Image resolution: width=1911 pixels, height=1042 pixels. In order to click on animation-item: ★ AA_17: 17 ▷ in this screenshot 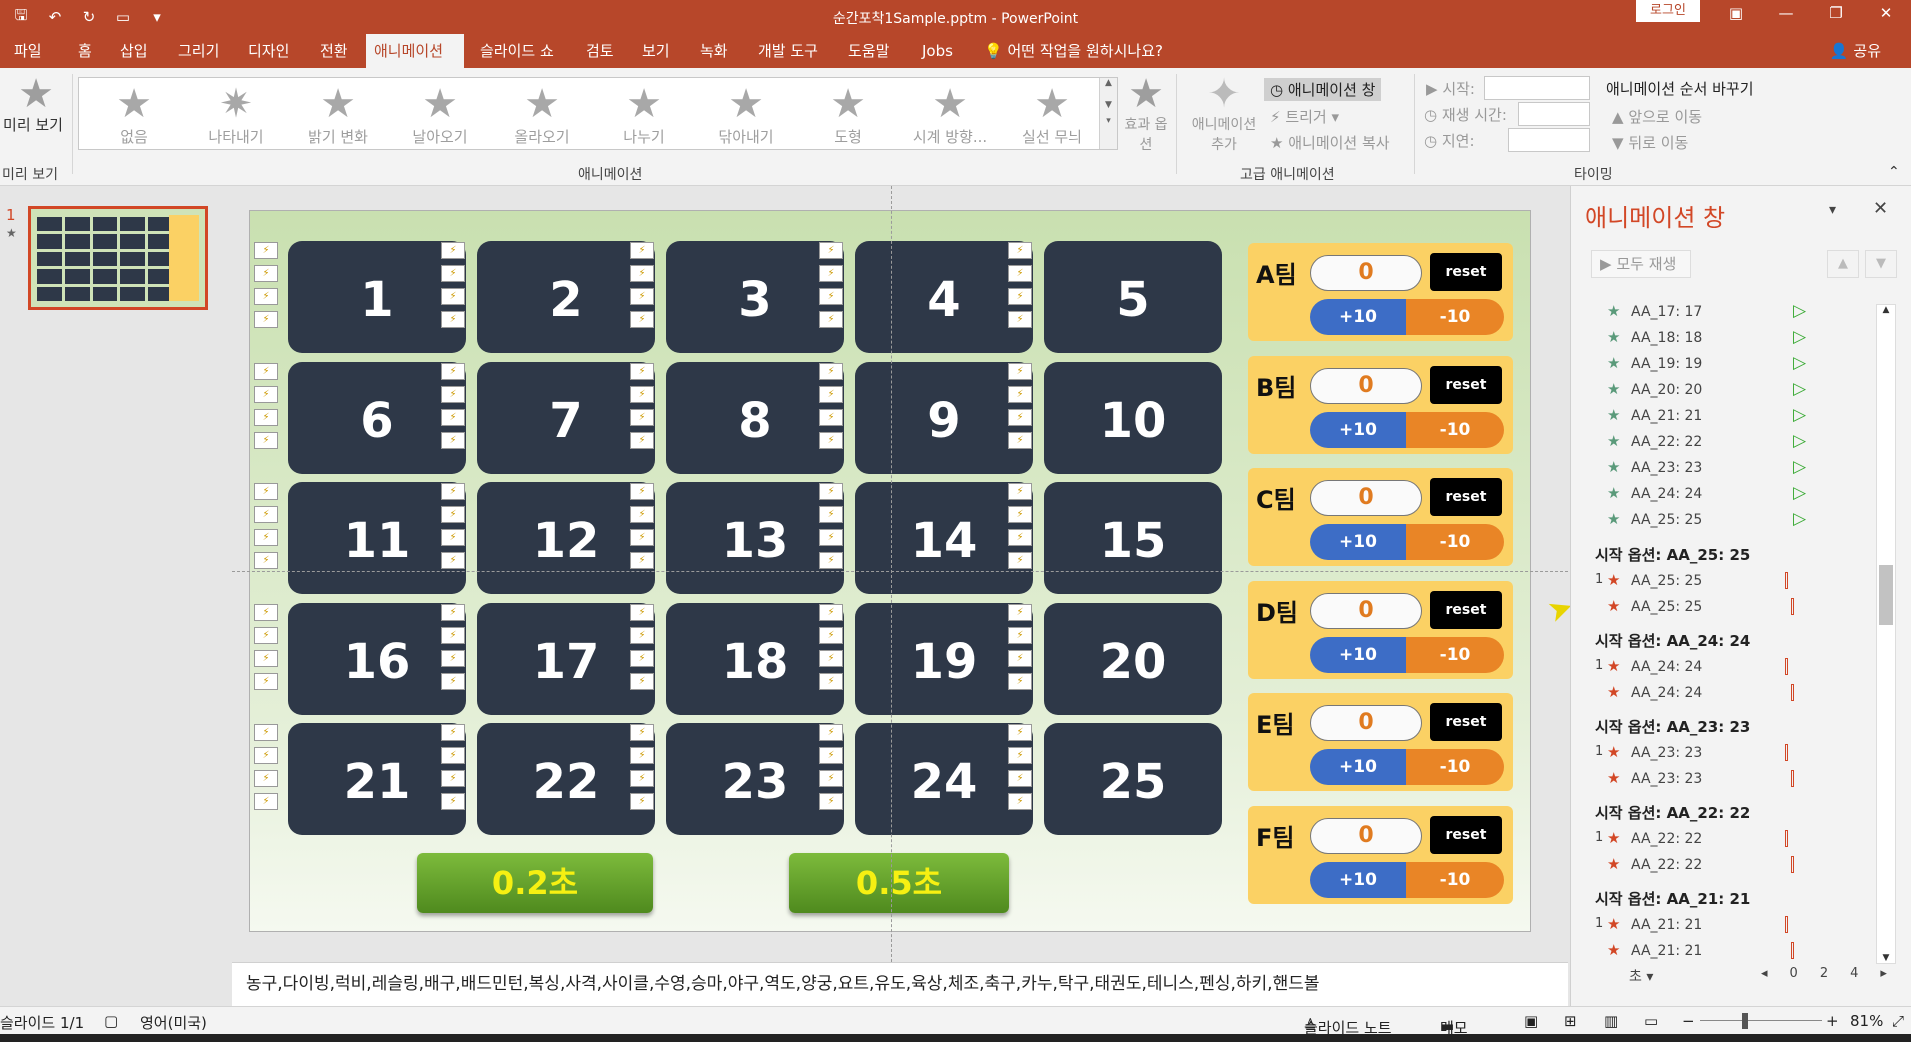, I will do `click(1721, 312)`.